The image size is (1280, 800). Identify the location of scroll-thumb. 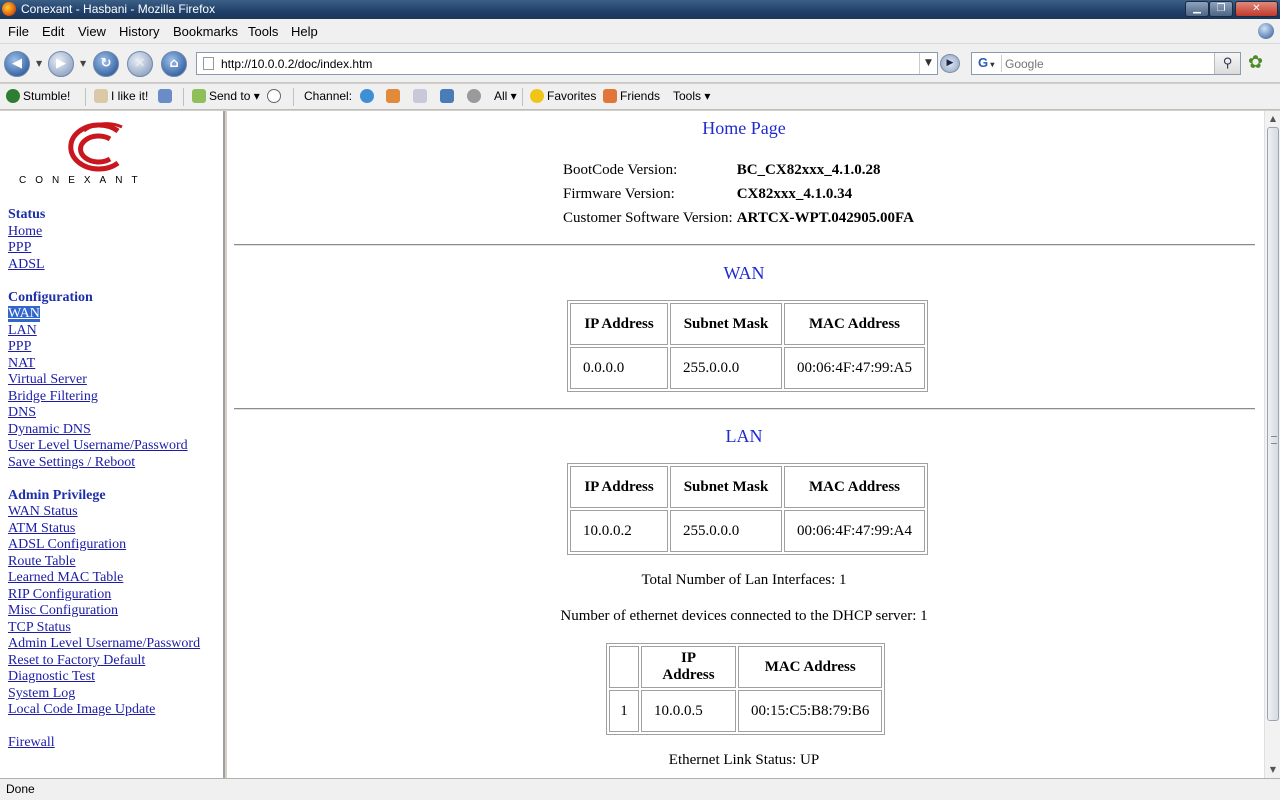
(1273, 424).